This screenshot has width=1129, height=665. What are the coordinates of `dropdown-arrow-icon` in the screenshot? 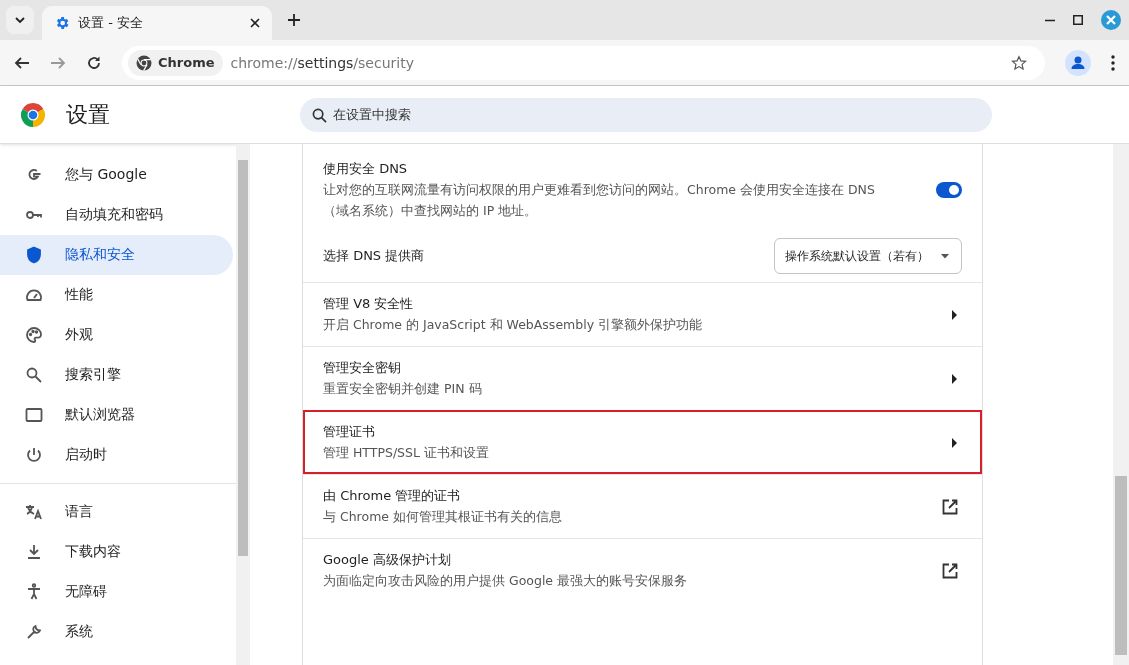 It's located at (945, 256).